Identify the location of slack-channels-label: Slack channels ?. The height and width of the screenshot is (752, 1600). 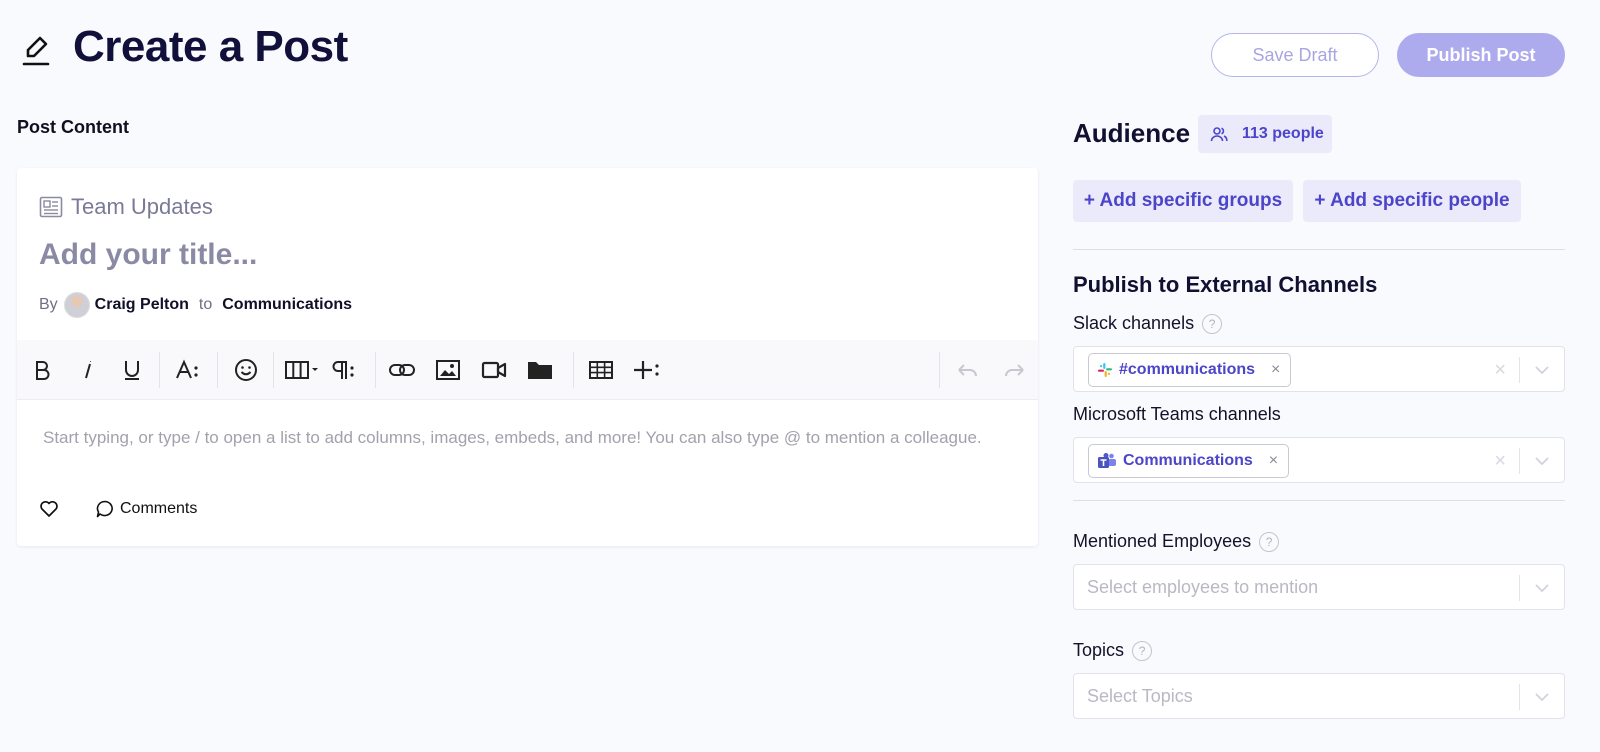
(1148, 323).